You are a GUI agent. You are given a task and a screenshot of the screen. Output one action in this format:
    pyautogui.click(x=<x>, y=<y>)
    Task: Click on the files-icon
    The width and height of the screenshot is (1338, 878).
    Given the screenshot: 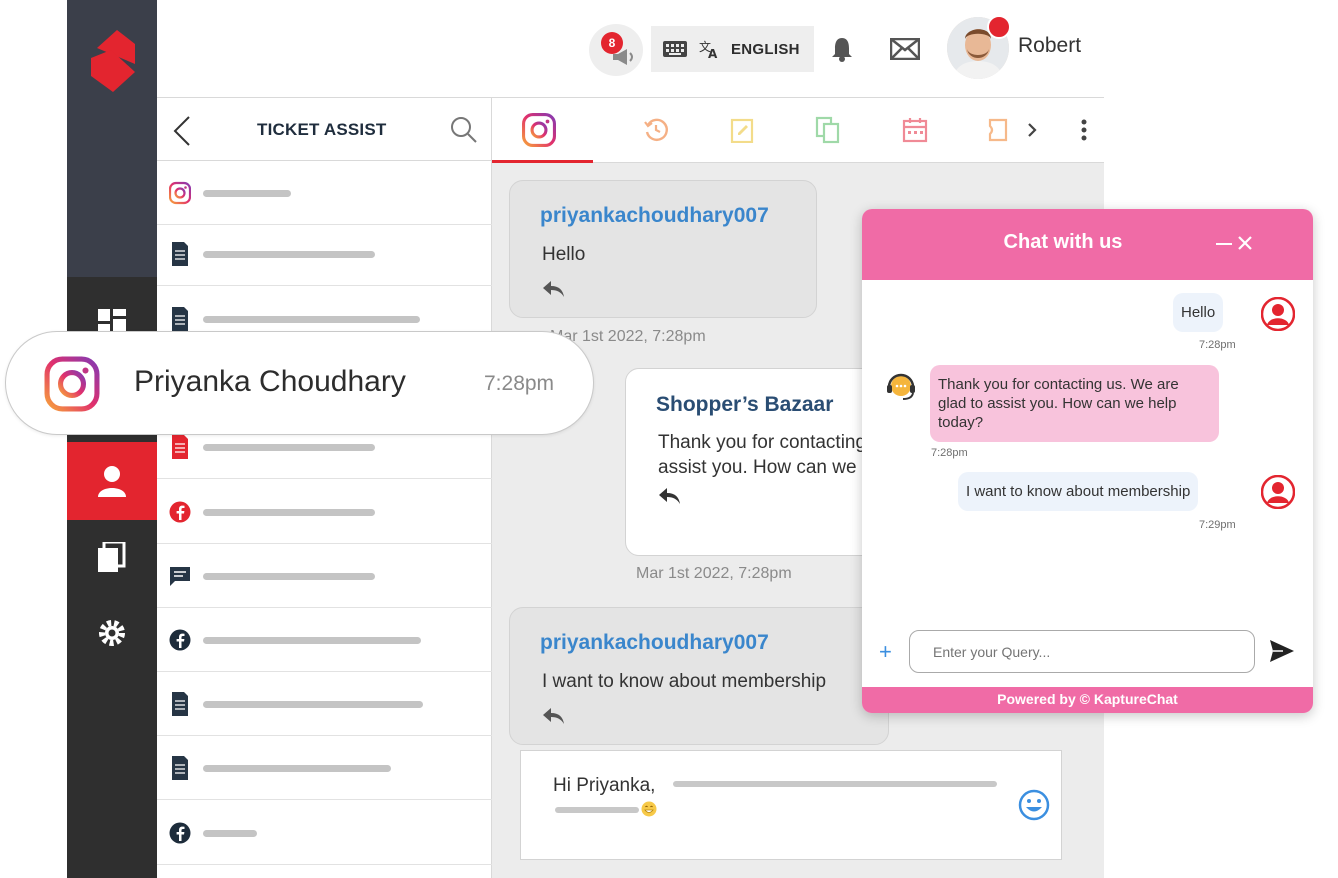 What is the action you would take?
    pyautogui.click(x=112, y=557)
    